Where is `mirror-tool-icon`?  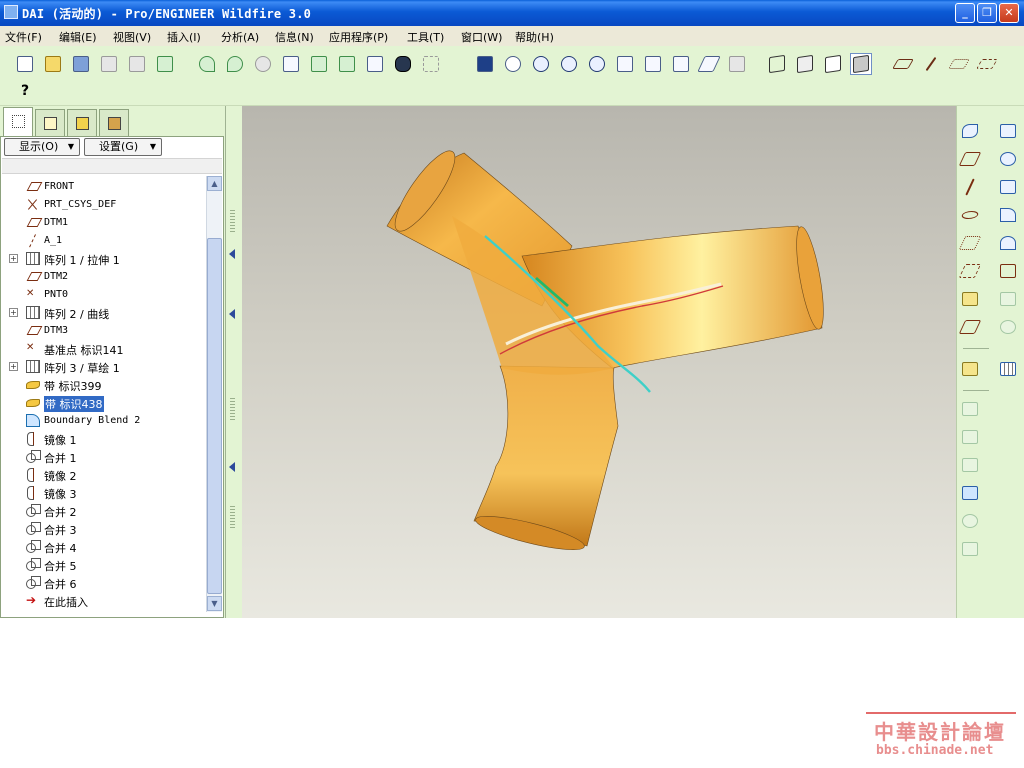 mirror-tool-icon is located at coordinates (970, 549).